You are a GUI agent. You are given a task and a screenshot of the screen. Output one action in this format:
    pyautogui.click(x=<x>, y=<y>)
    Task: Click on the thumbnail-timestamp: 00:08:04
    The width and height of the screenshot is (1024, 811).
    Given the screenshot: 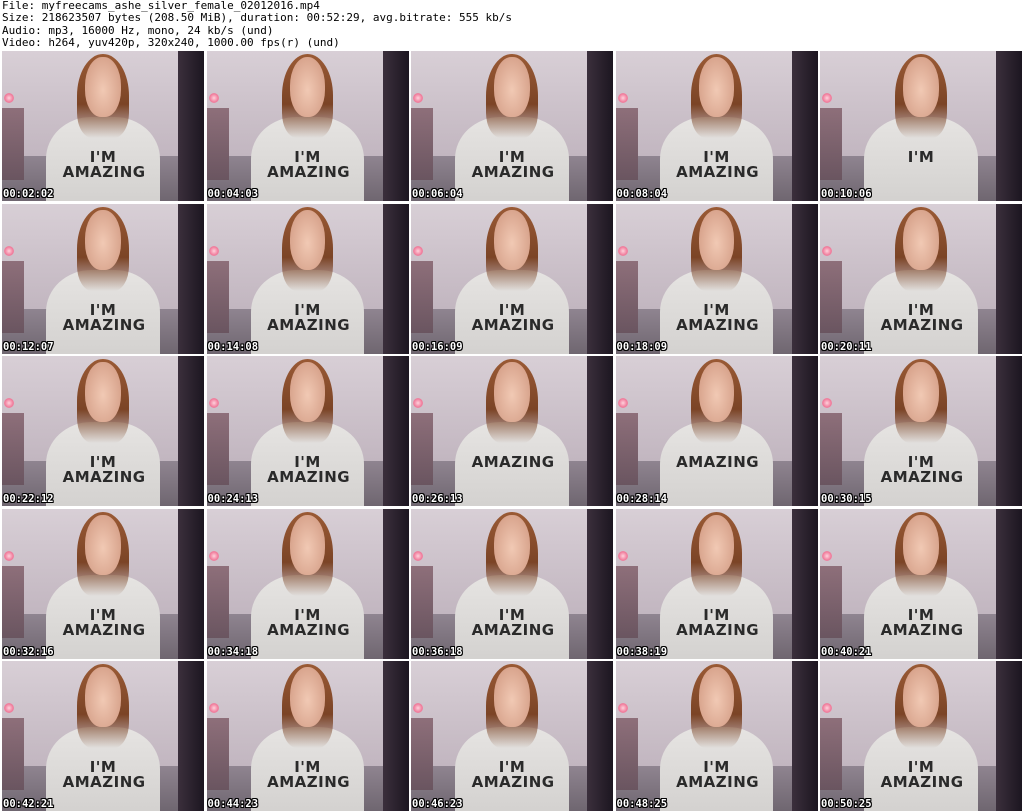 What is the action you would take?
    pyautogui.click(x=642, y=194)
    